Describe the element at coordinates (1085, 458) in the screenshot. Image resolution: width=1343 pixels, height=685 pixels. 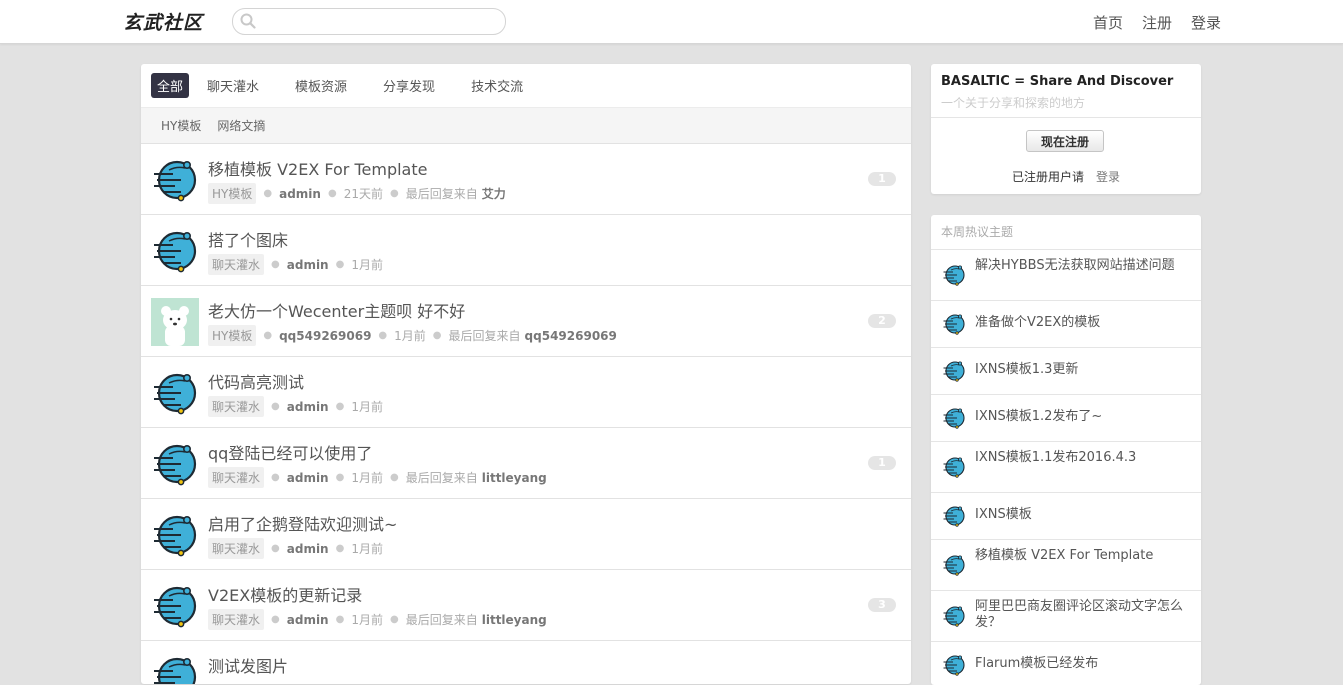
I see `hot-topic-link: IXNS模板1.1发布2016.4.3` at that location.